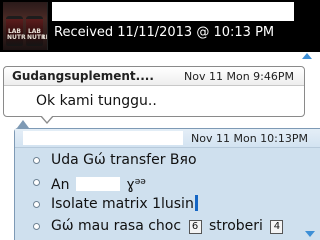 The height and width of the screenshot is (240, 320). What do you see at coordinates (310, 234) in the screenshot?
I see `scroll-down-icon` at bounding box center [310, 234].